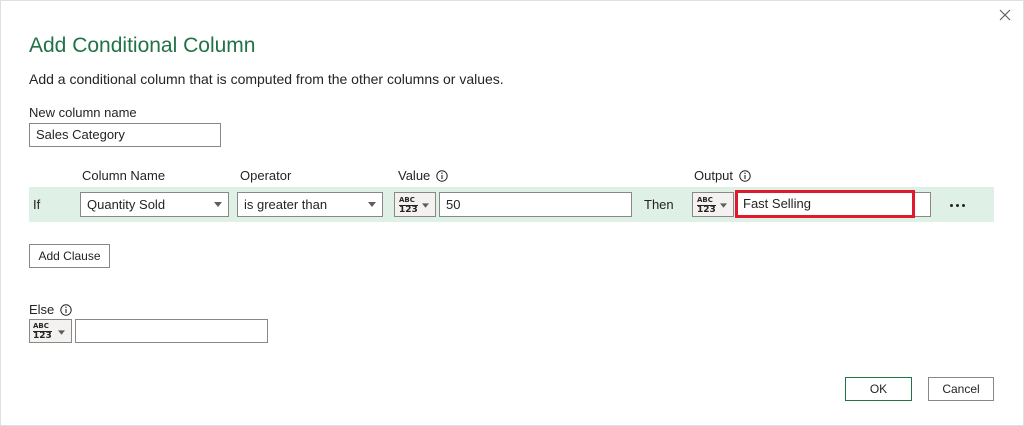  I want to click on value-header: Value, so click(423, 175).